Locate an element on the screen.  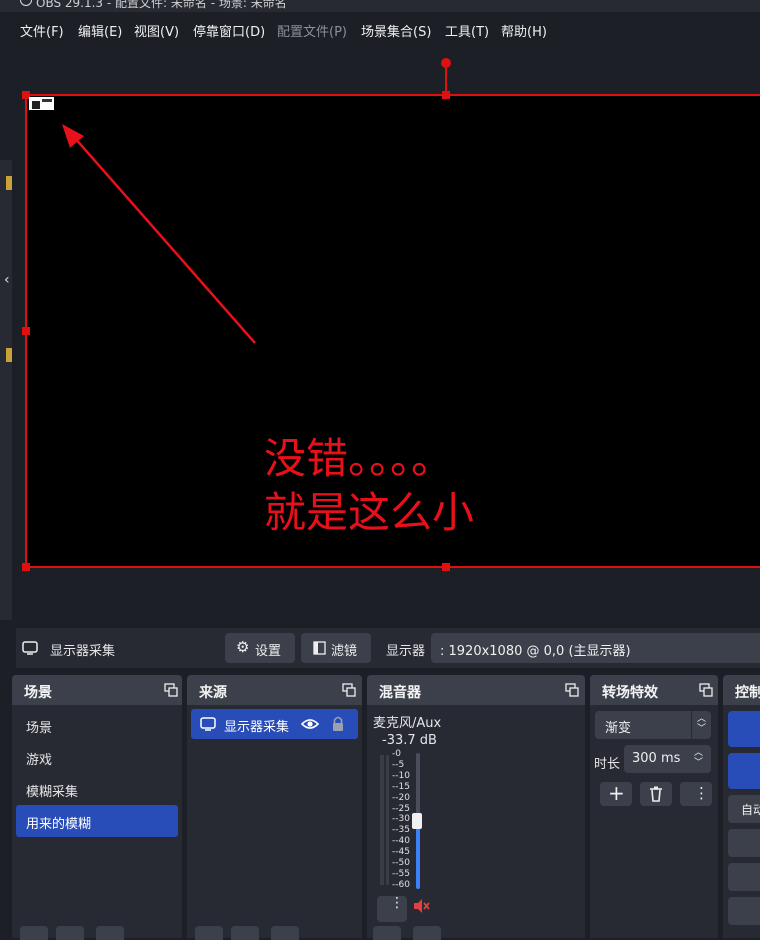
volume-fader-handle is located at coordinates (417, 821).